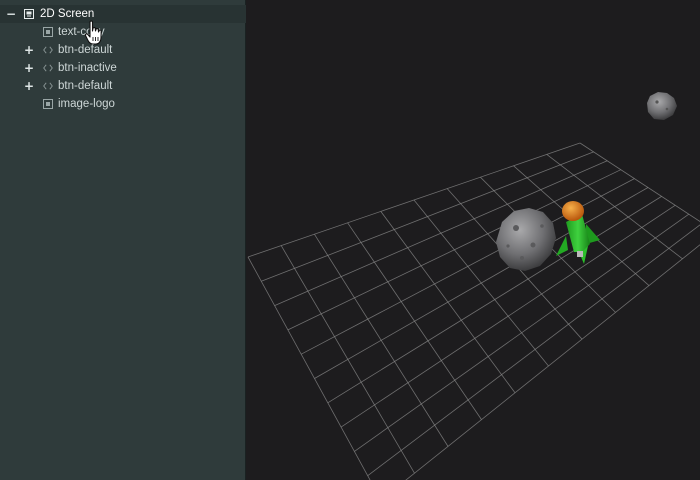 This screenshot has width=700, height=480. What do you see at coordinates (48, 32) in the screenshot?
I see `text-element-icon` at bounding box center [48, 32].